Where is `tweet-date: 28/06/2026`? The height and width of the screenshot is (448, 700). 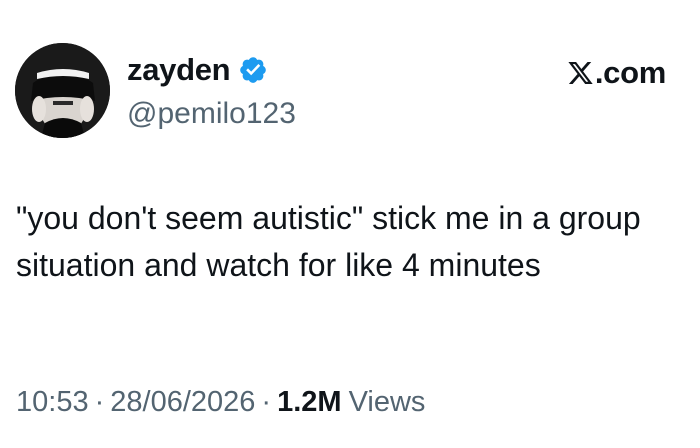
tweet-date: 28/06/2026 is located at coordinates (182, 402).